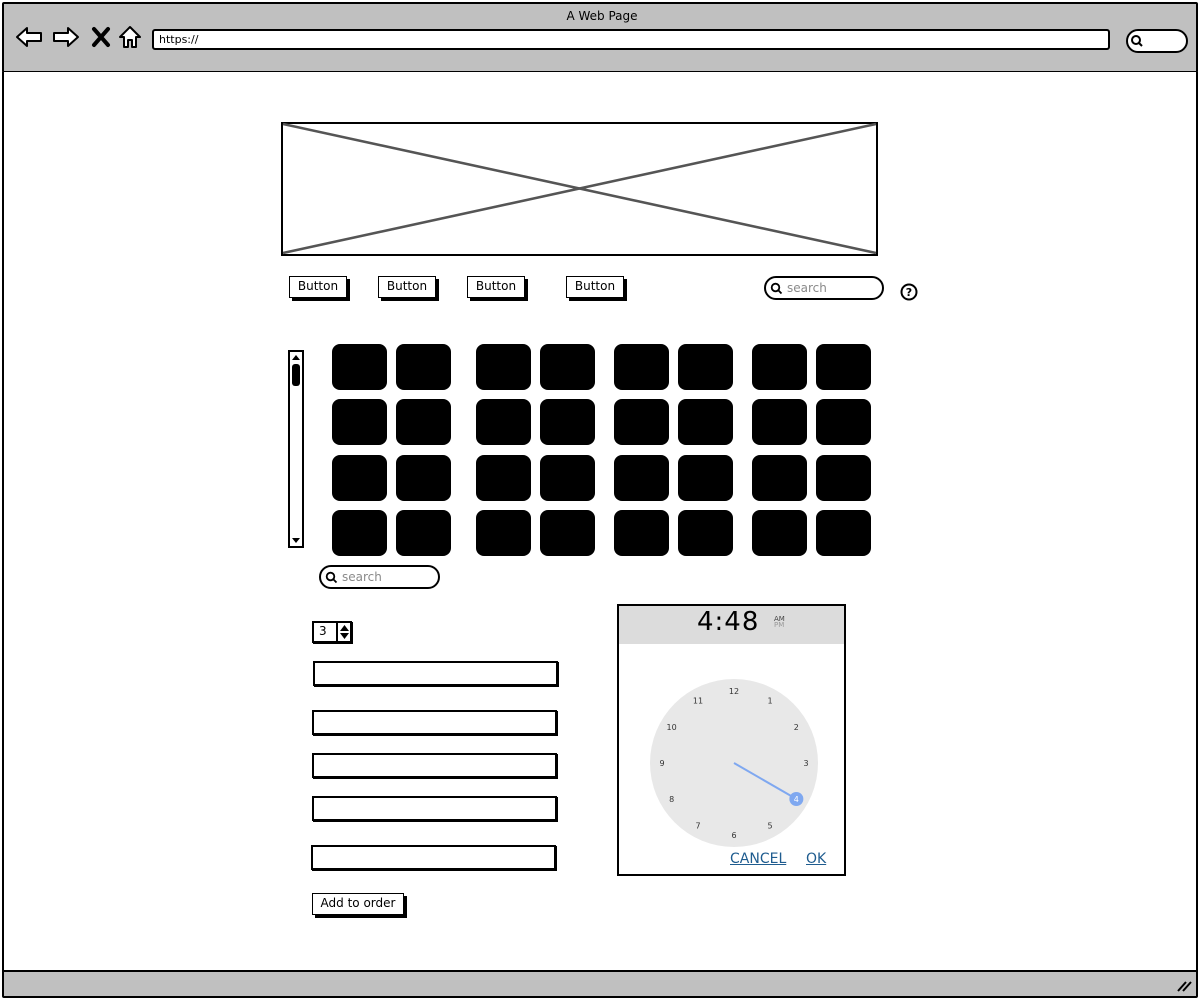 This screenshot has height=1000, width=1200. I want to click on clock-hour-12: 12, so click(734, 691).